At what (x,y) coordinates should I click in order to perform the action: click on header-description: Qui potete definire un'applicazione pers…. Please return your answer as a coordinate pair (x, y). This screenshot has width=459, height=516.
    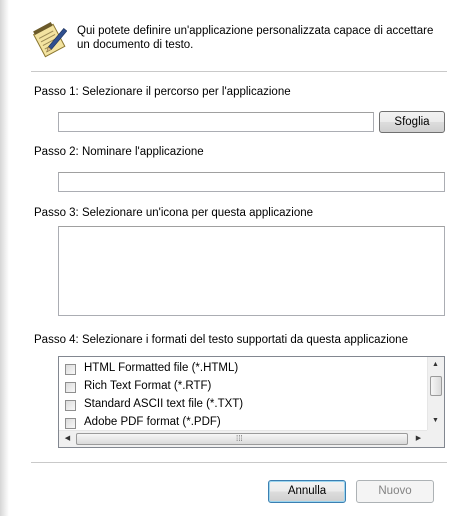
    Looking at the image, I should click on (255, 38).